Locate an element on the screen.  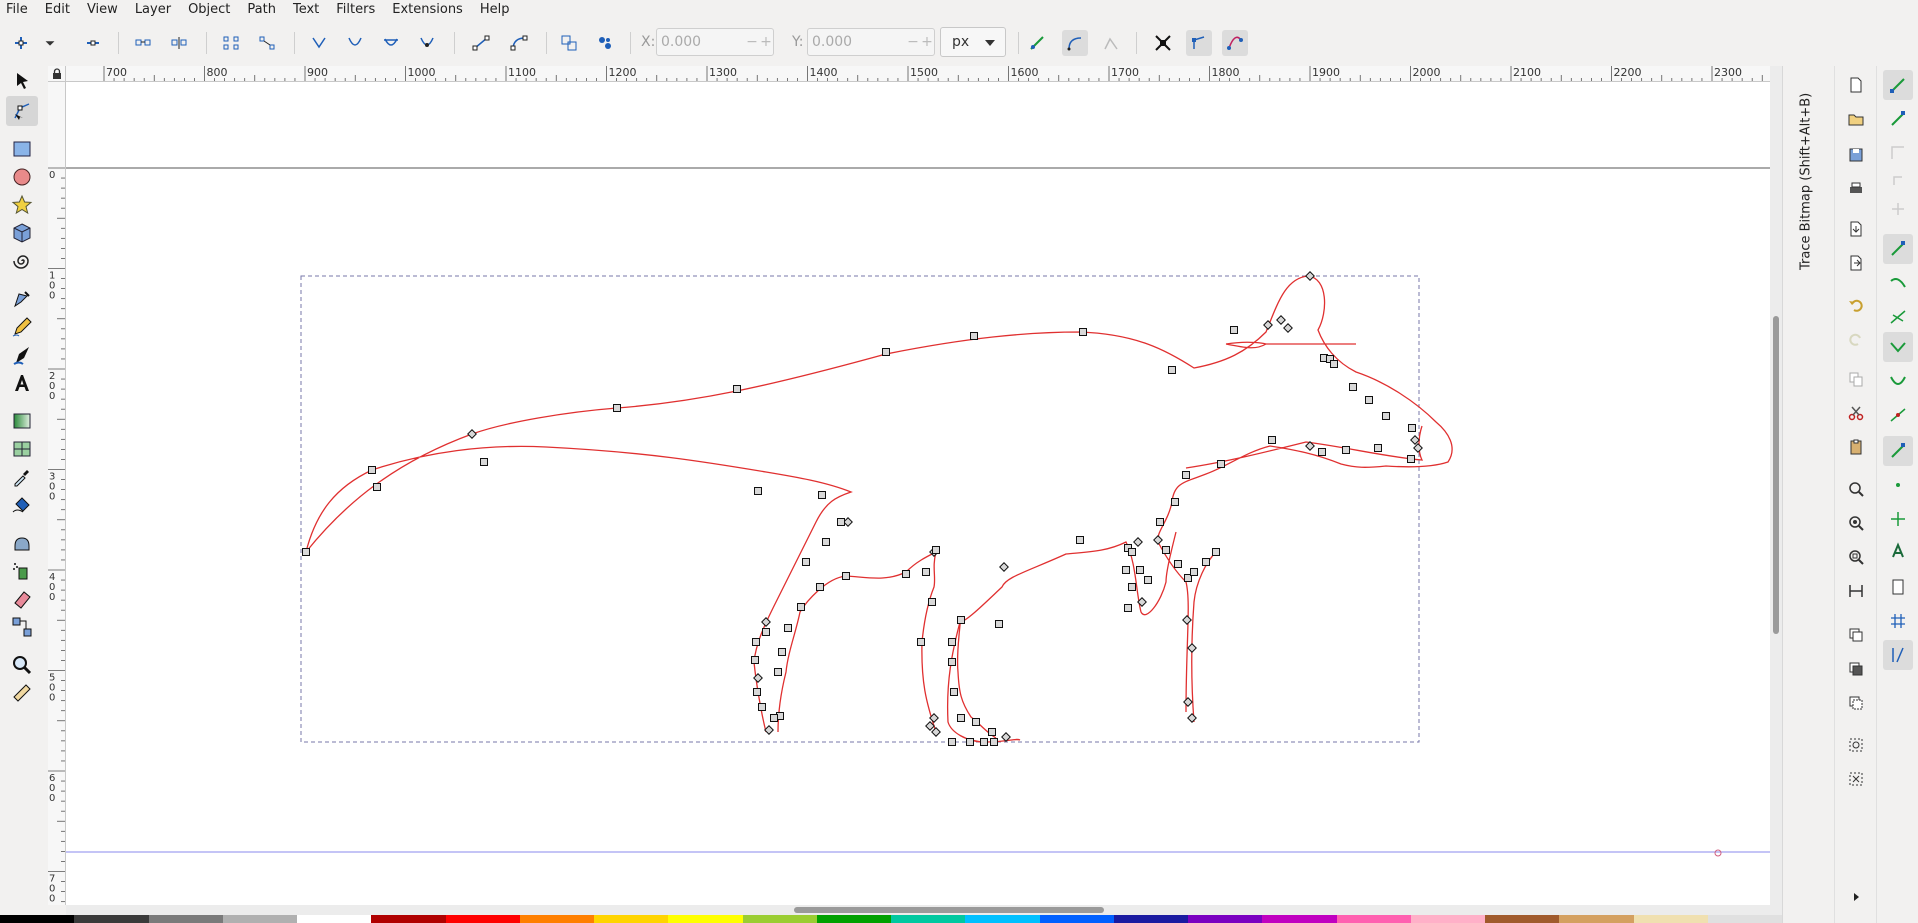
break-path-button is located at coordinates (179, 43).